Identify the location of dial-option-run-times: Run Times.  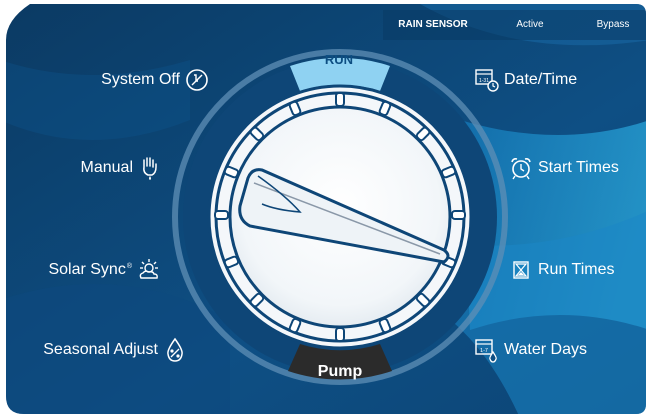
(561, 270).